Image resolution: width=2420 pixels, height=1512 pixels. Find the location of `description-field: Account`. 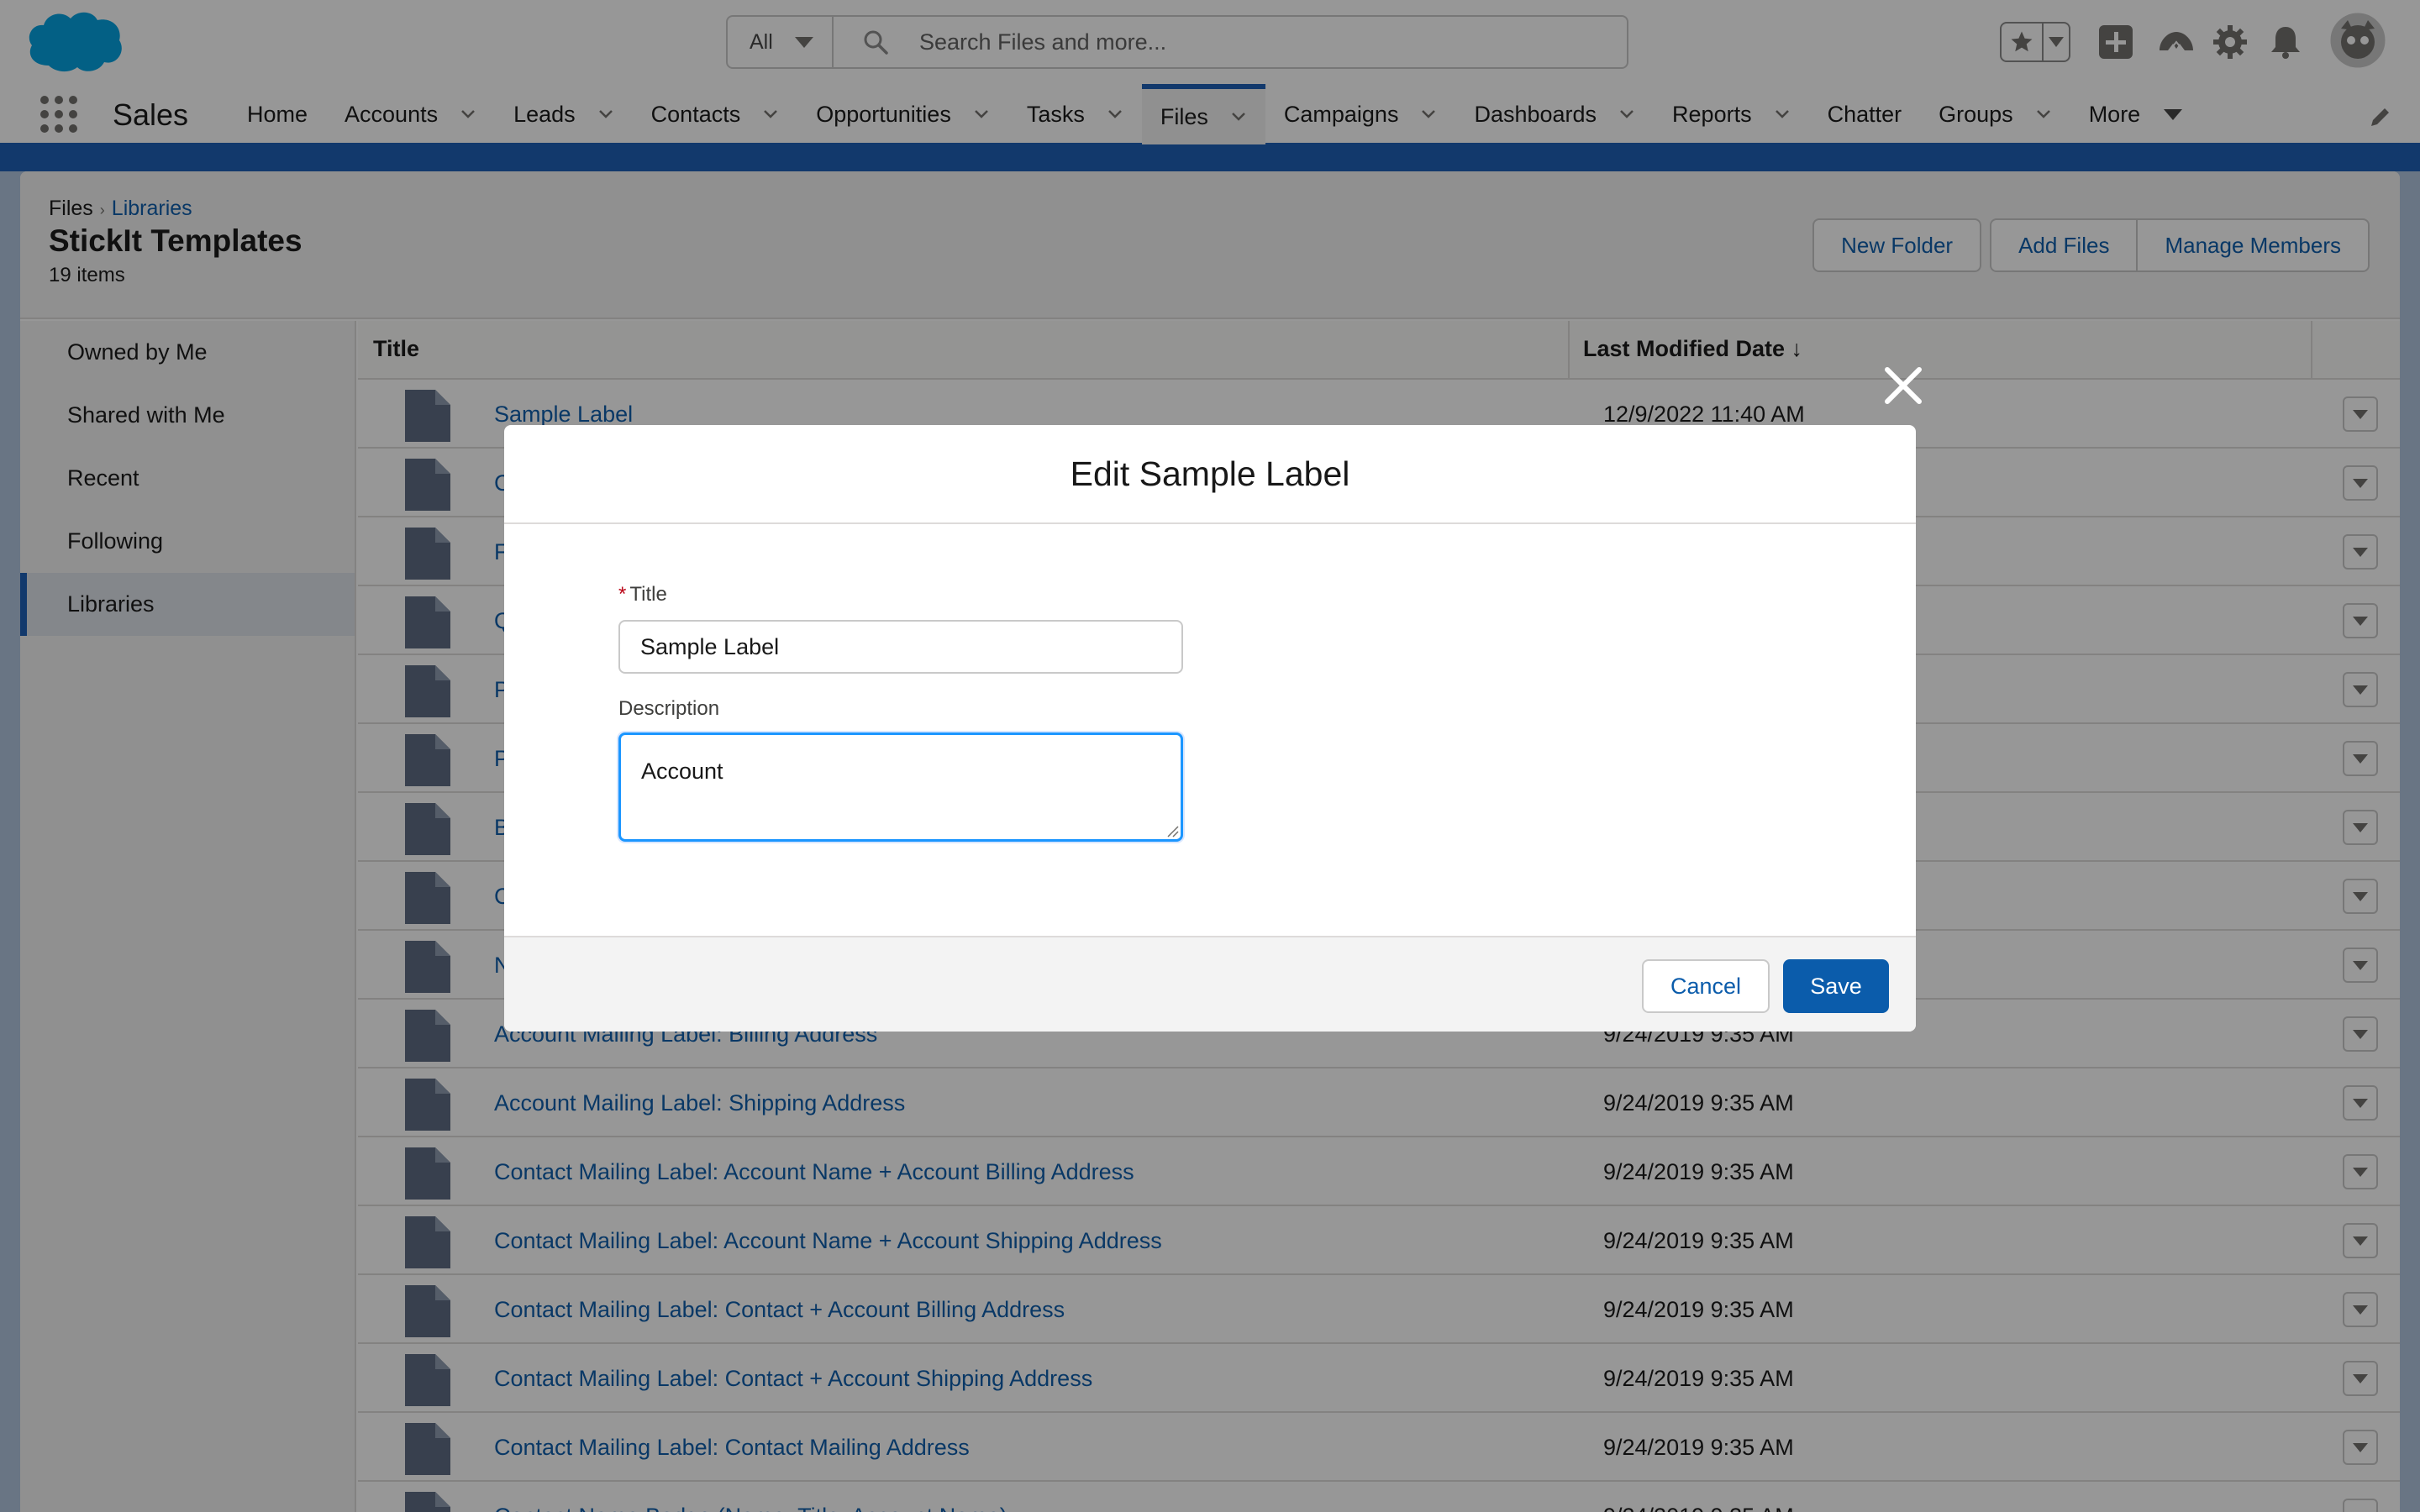

description-field: Account is located at coordinates (901, 787).